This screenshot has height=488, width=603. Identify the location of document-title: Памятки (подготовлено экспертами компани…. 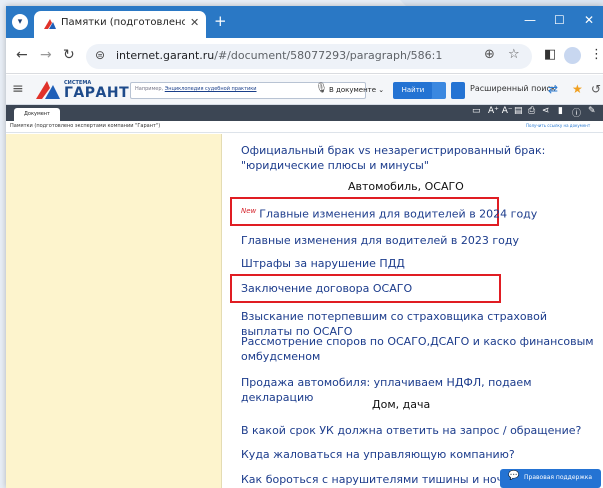
(85, 126).